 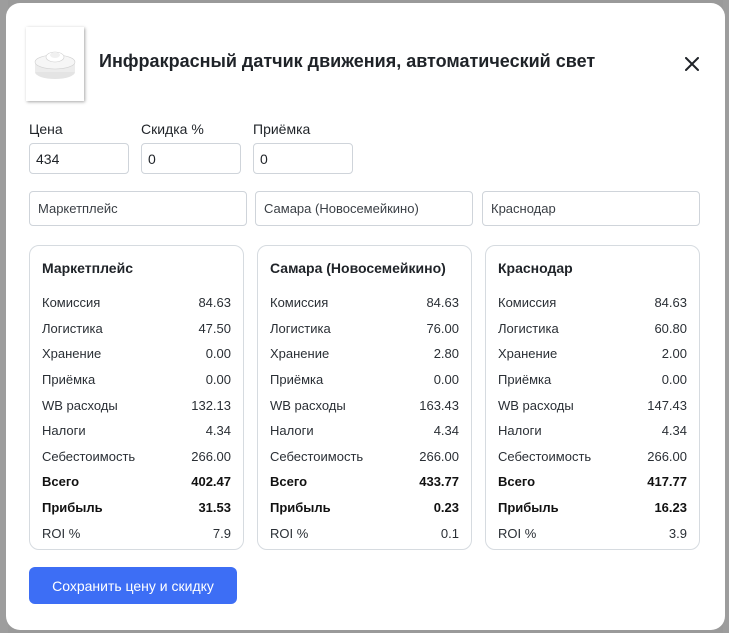 What do you see at coordinates (133, 585) in the screenshot?
I see `save-price-button: Сохранить цену и скидку` at bounding box center [133, 585].